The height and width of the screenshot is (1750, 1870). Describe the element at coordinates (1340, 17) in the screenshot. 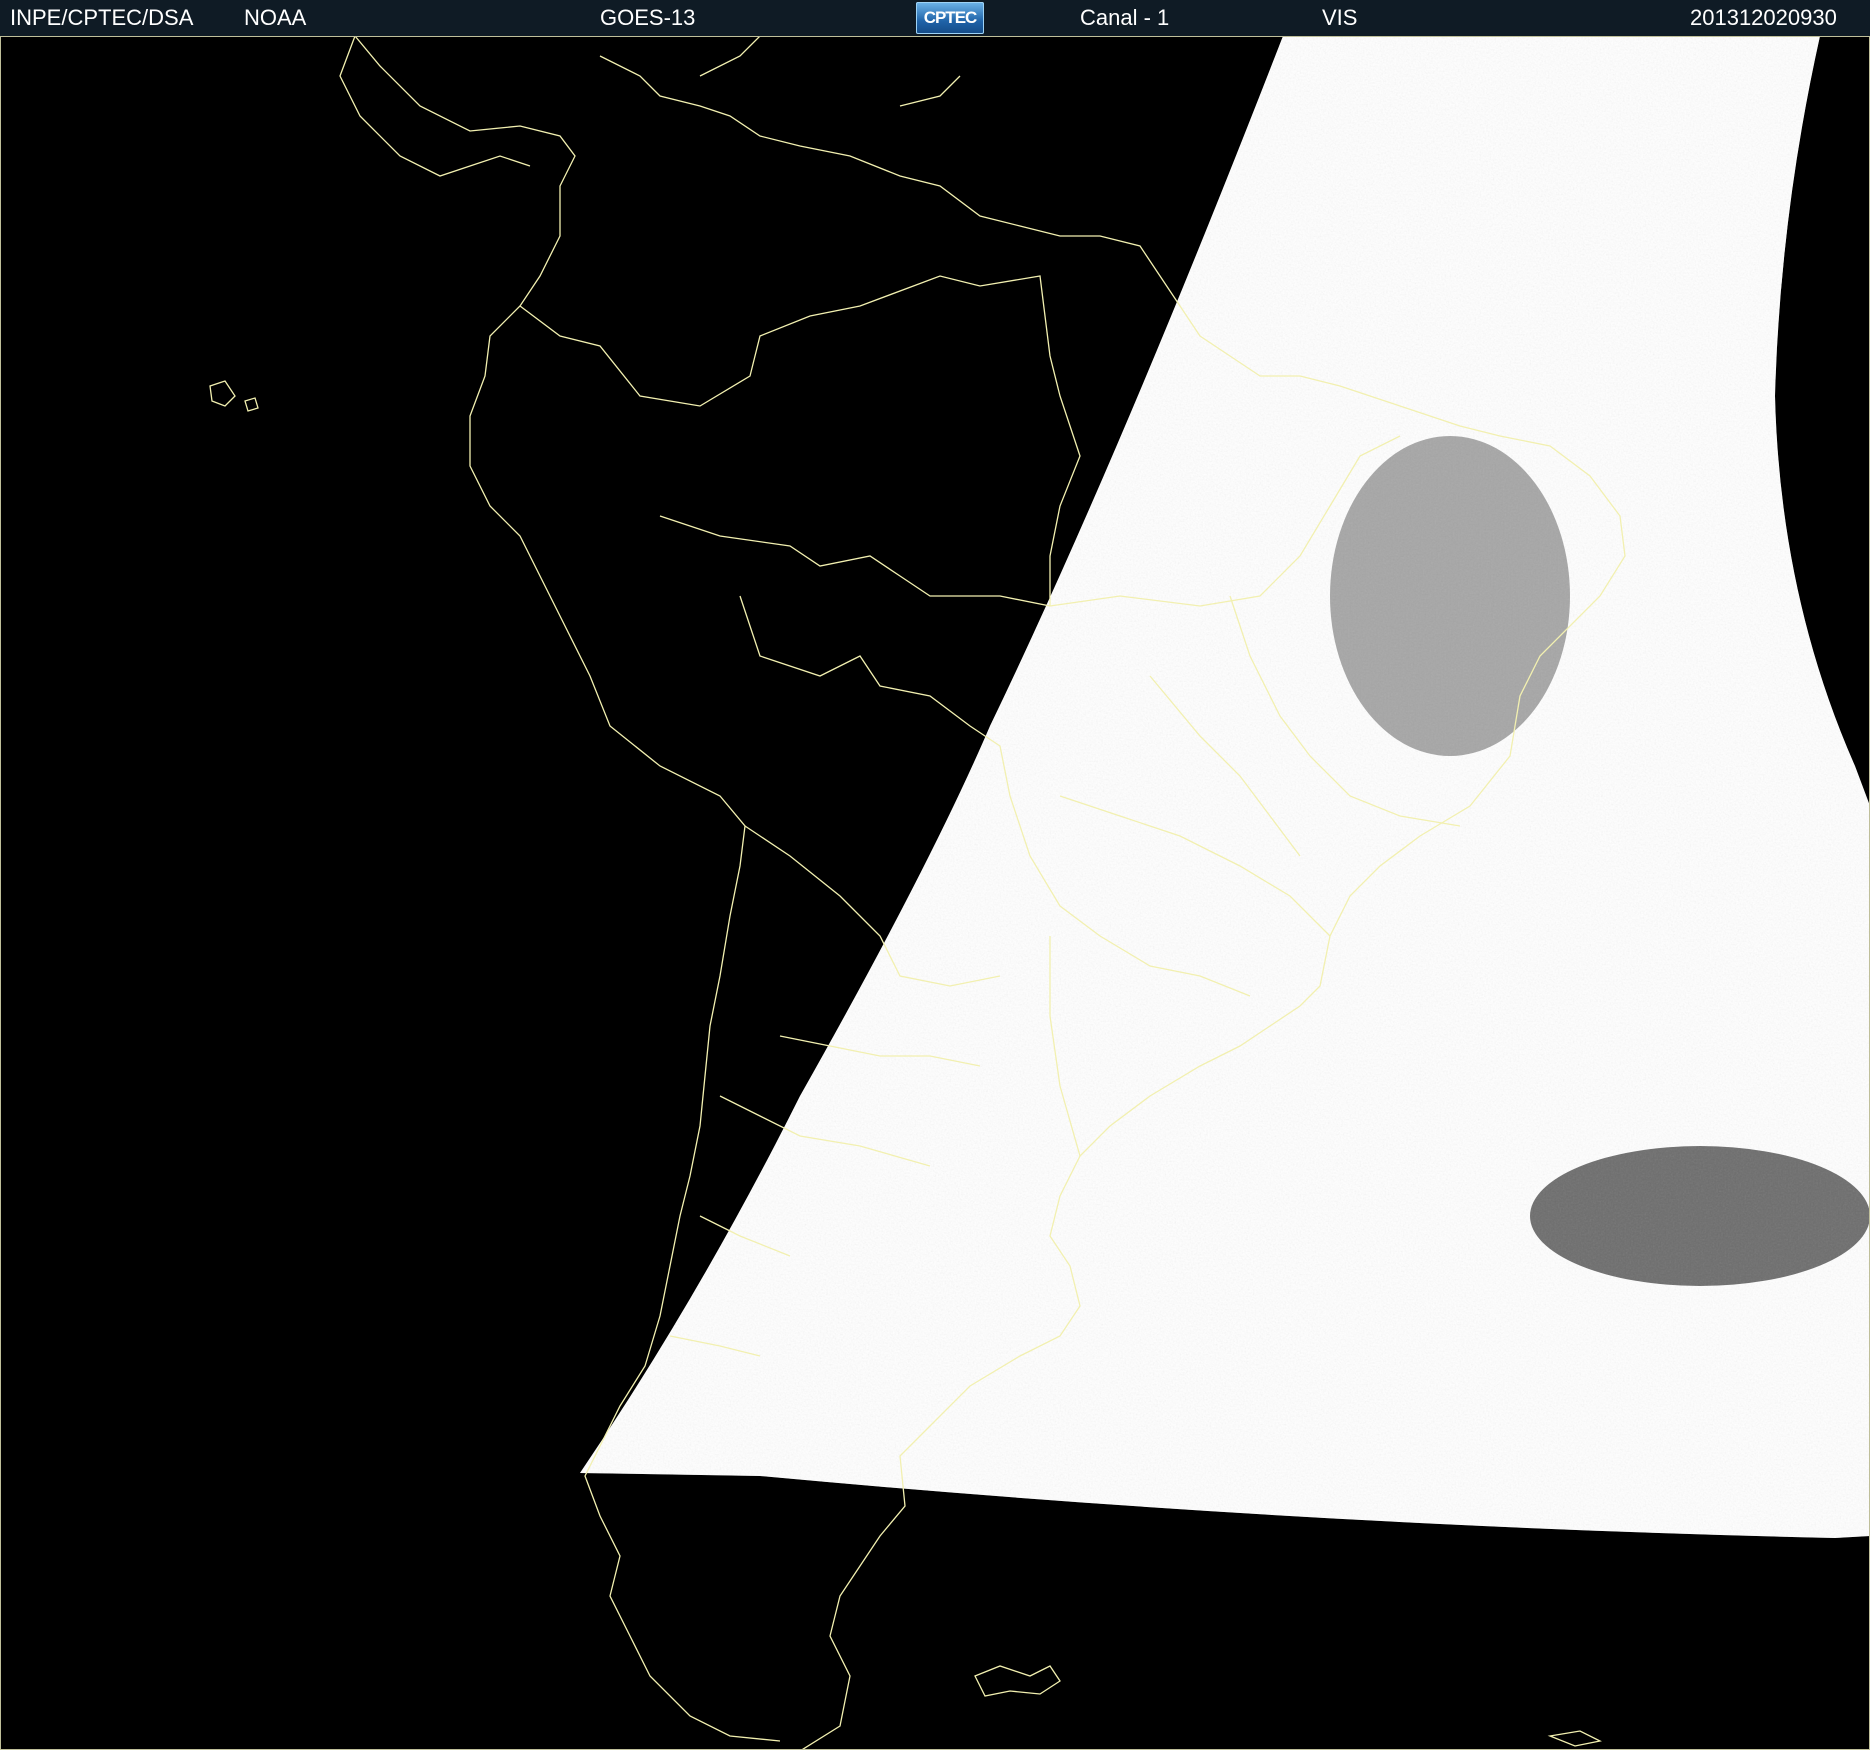

I see `band-label: VIS` at that location.